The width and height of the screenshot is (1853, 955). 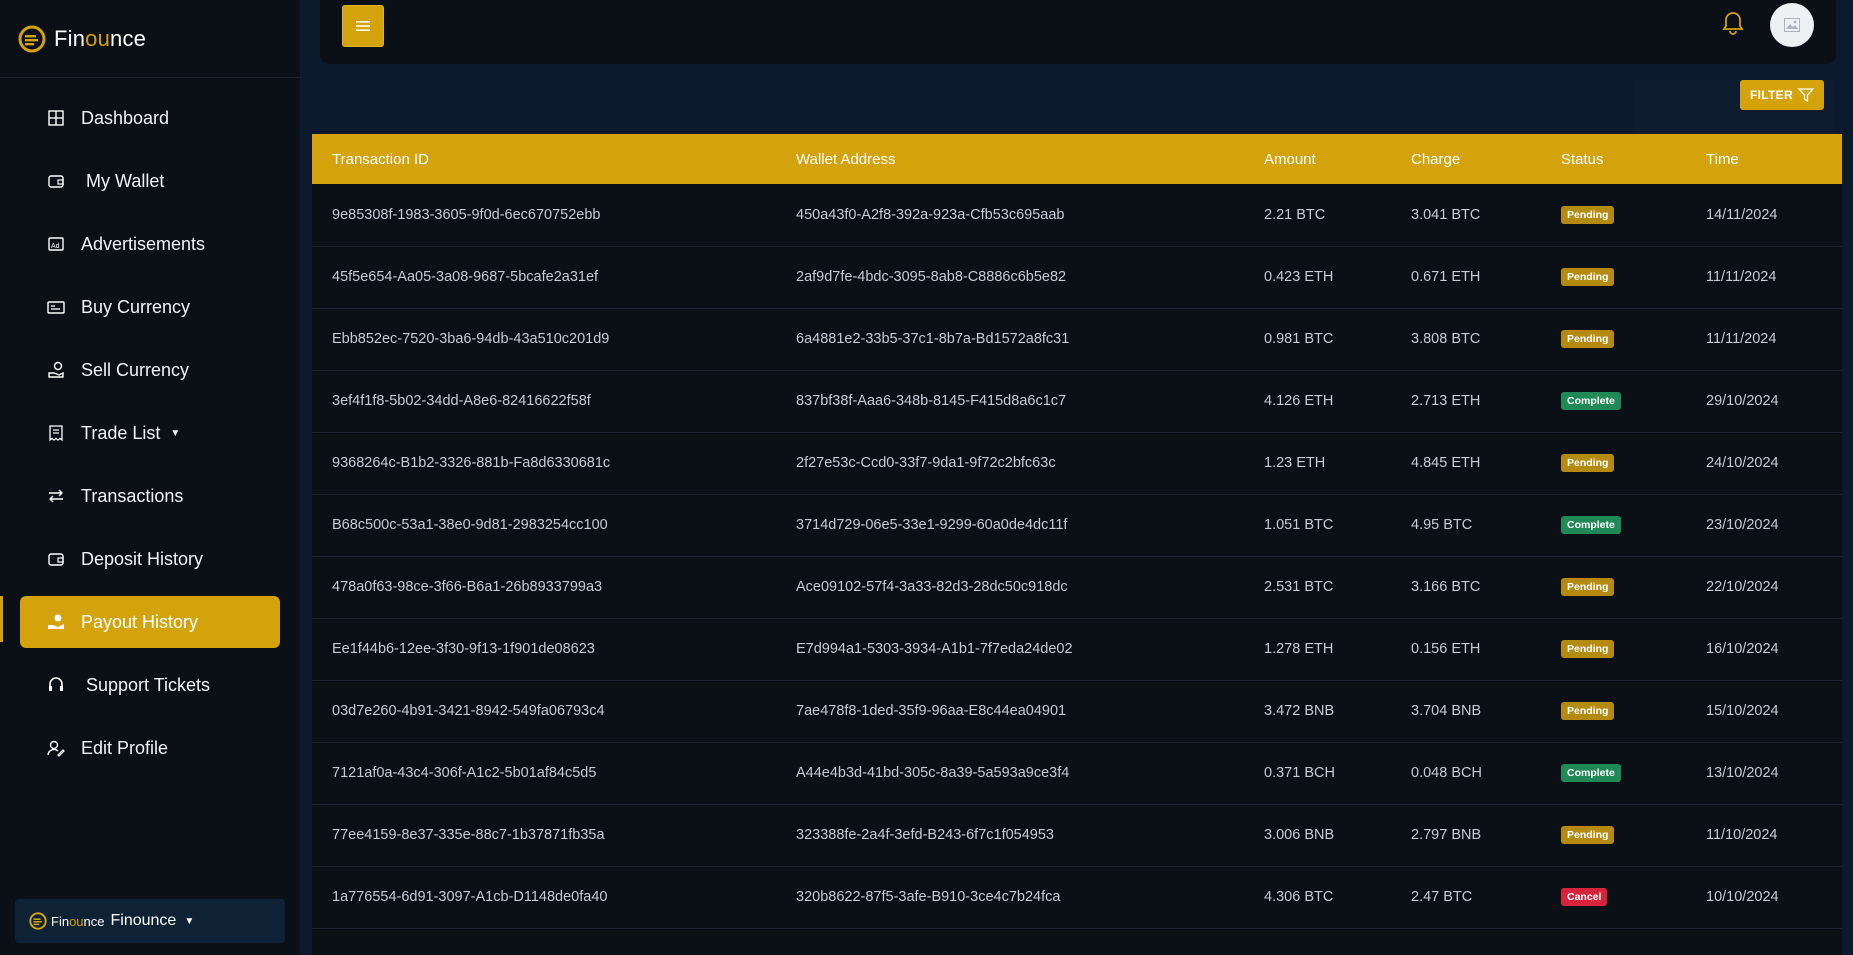 I want to click on column-header: Transaction ID, so click(x=544, y=159).